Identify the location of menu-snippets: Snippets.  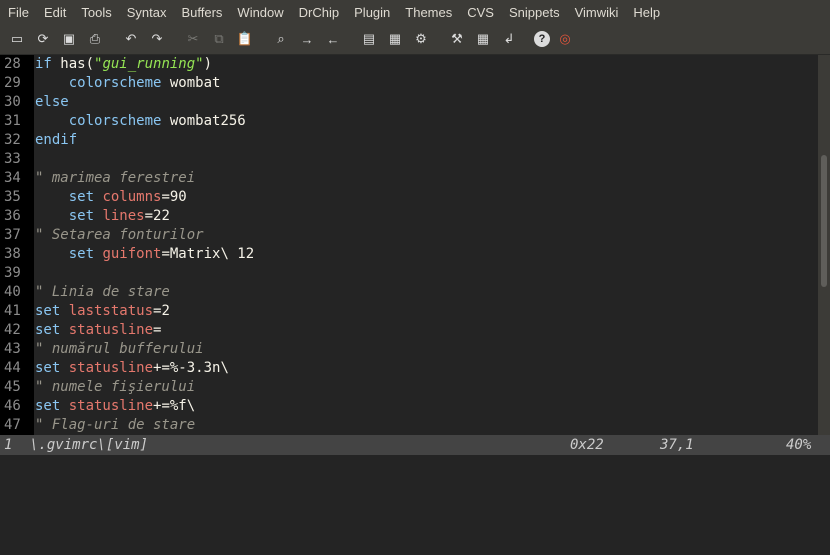
(534, 12).